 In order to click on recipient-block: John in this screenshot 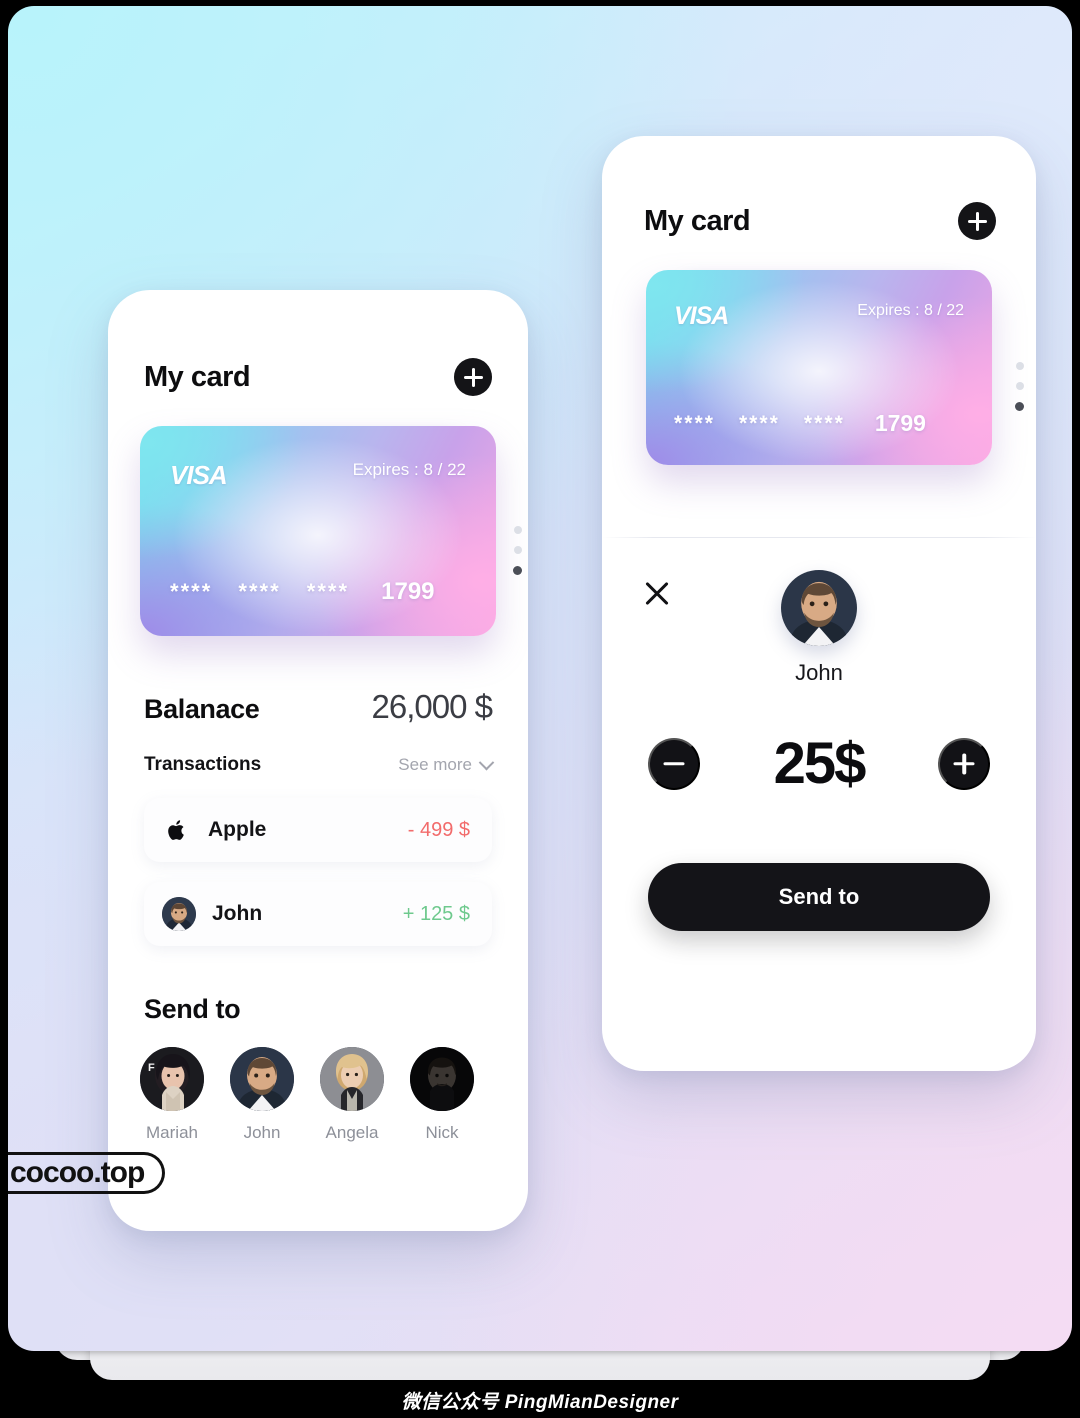, I will do `click(819, 628)`.